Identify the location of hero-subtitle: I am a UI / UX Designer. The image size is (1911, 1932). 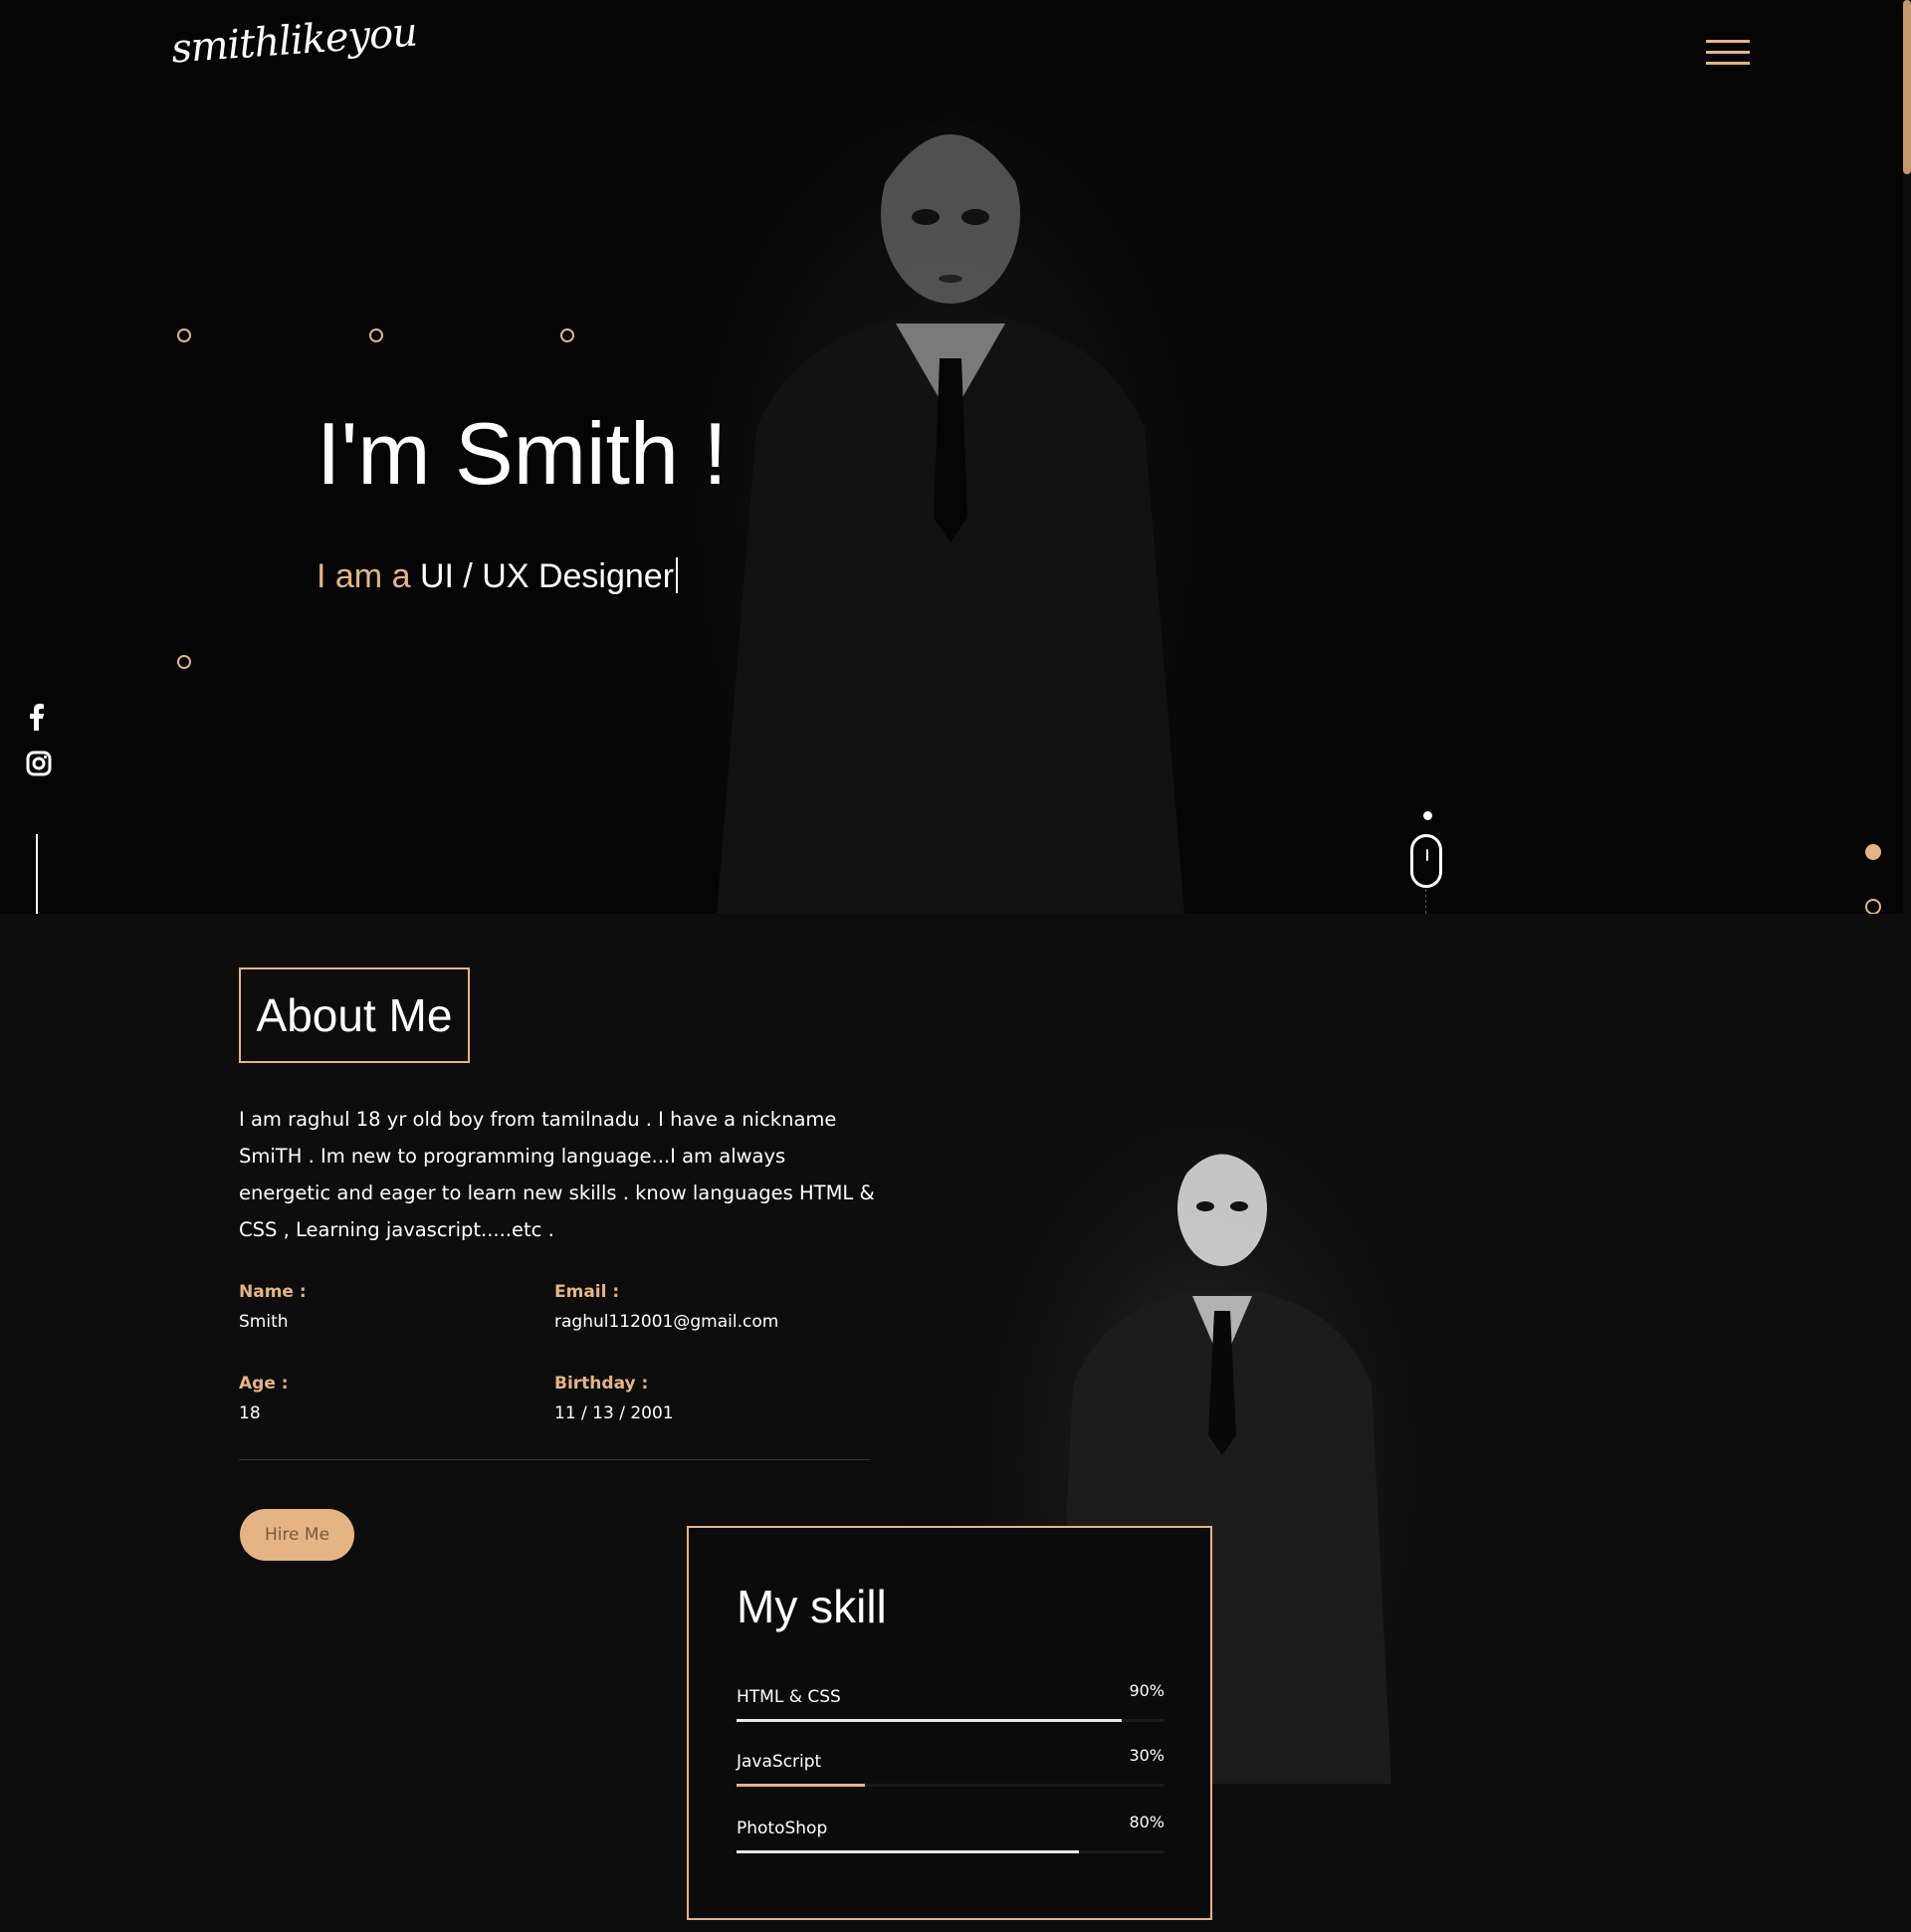
(498, 576).